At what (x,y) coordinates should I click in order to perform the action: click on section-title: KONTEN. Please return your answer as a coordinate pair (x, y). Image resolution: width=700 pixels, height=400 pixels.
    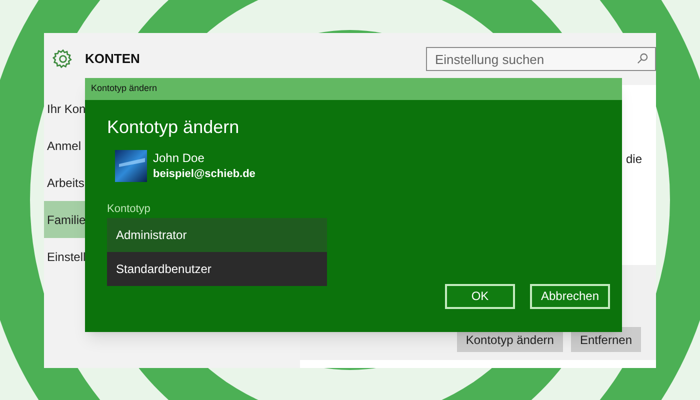
    Looking at the image, I should click on (112, 59).